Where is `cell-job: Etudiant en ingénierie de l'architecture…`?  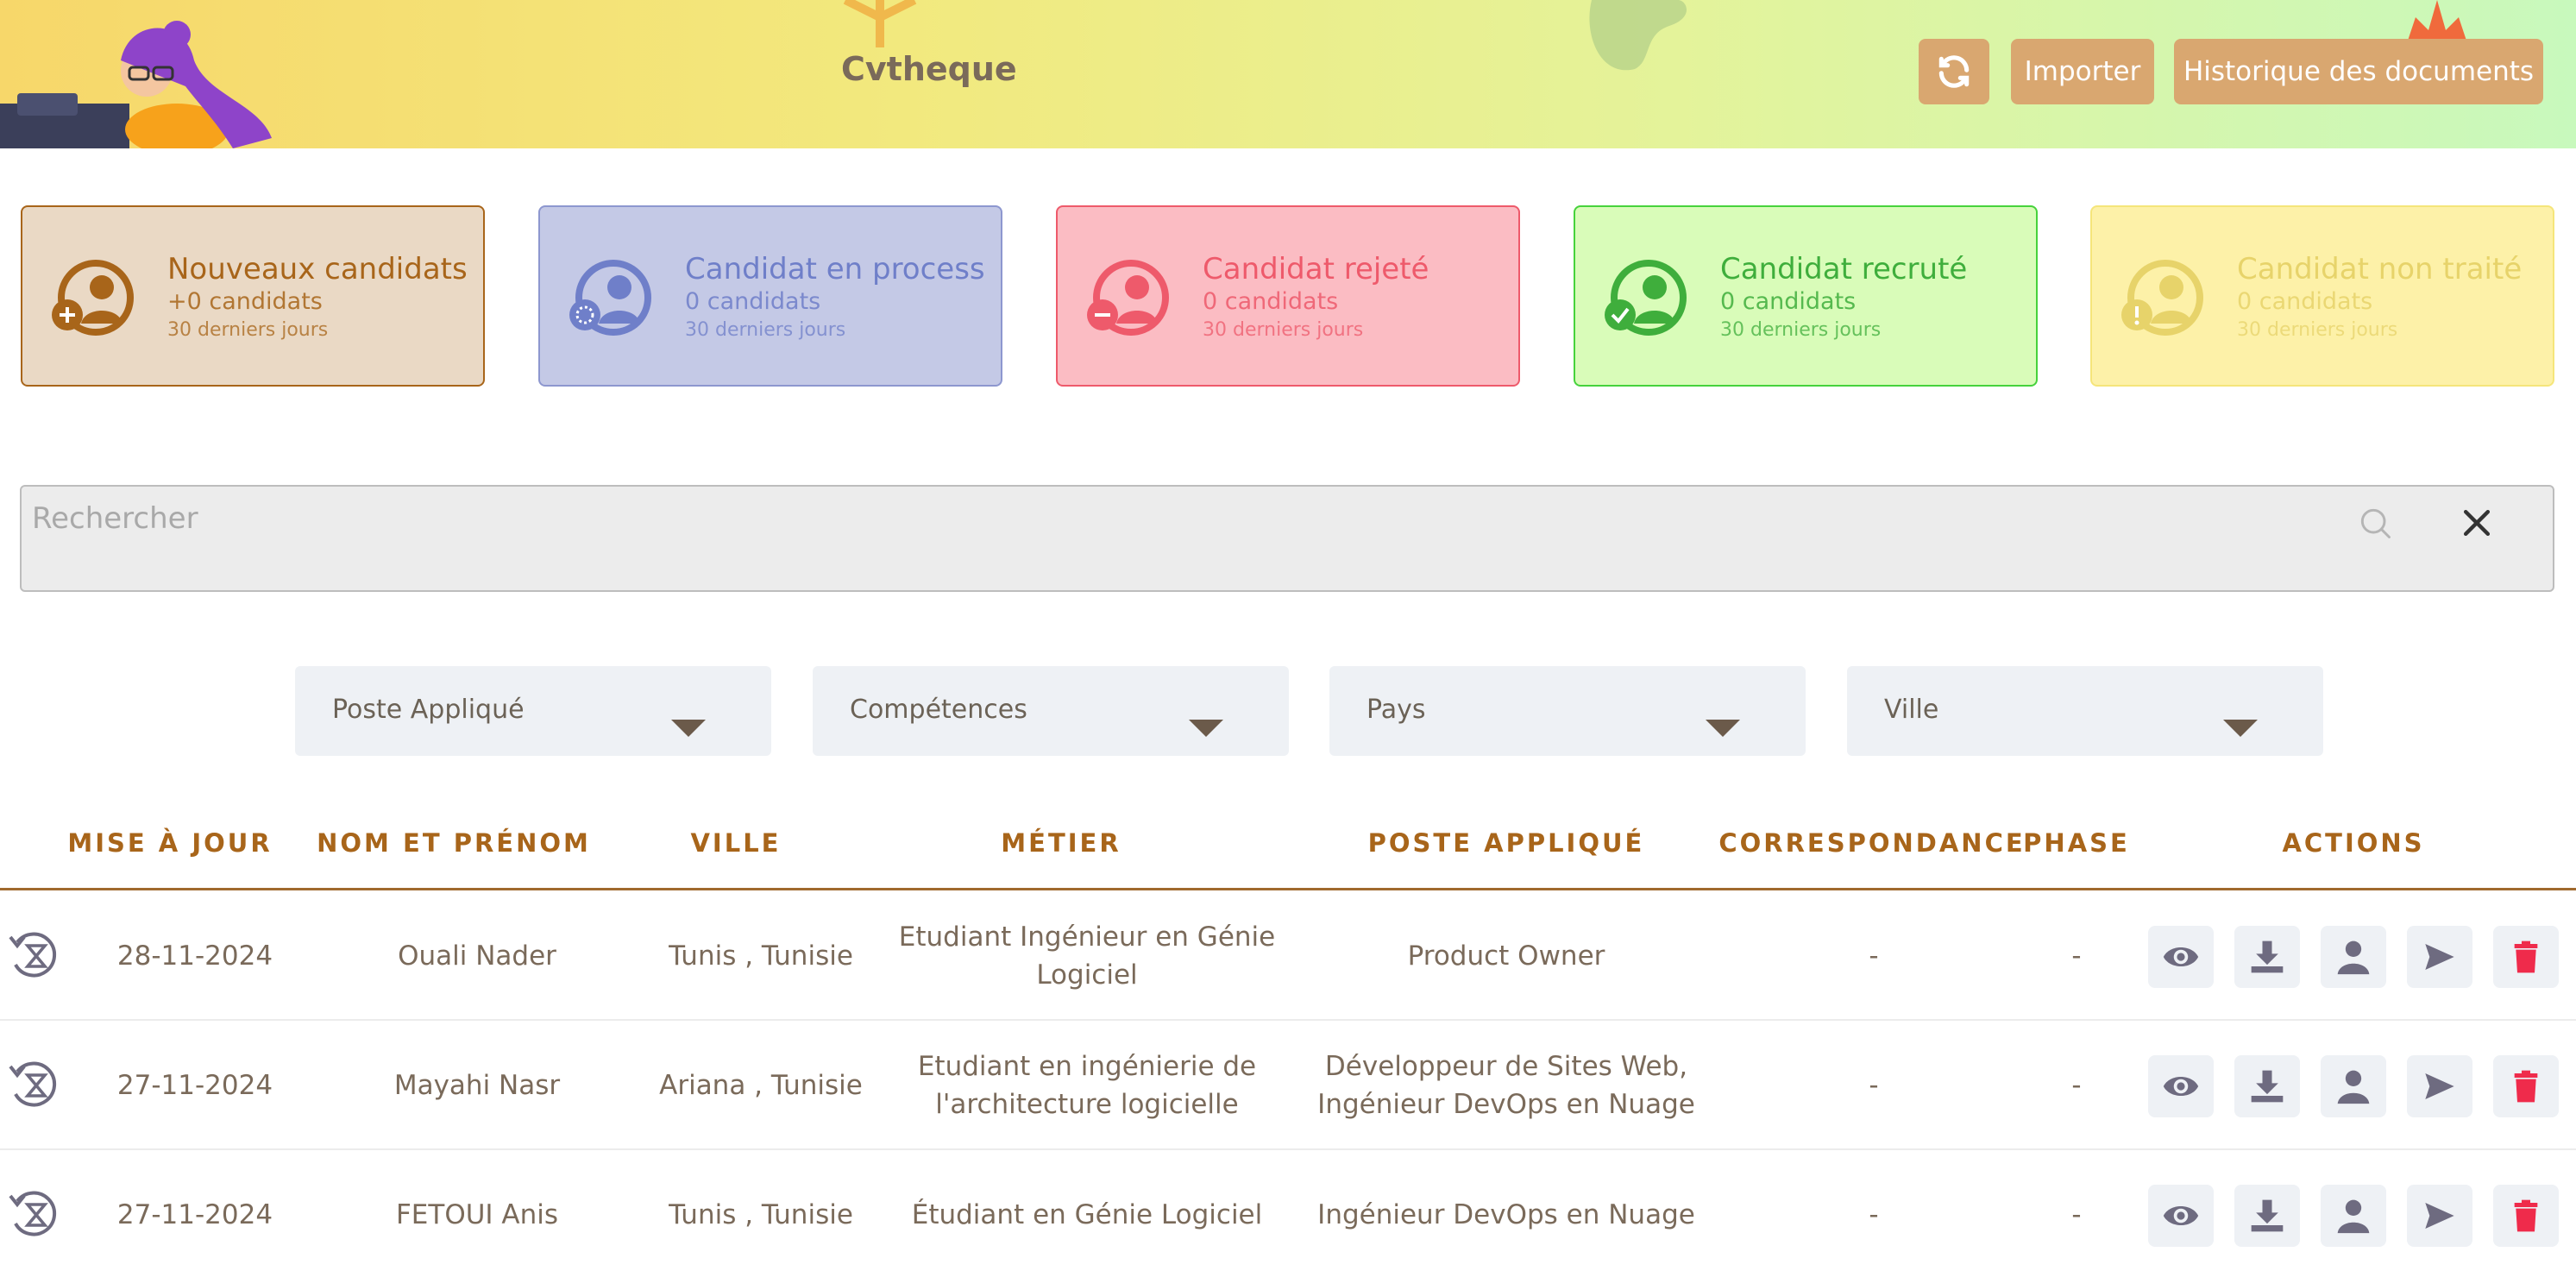
cell-job: Etudiant en ingénierie de l'architecture… is located at coordinates (1087, 1085).